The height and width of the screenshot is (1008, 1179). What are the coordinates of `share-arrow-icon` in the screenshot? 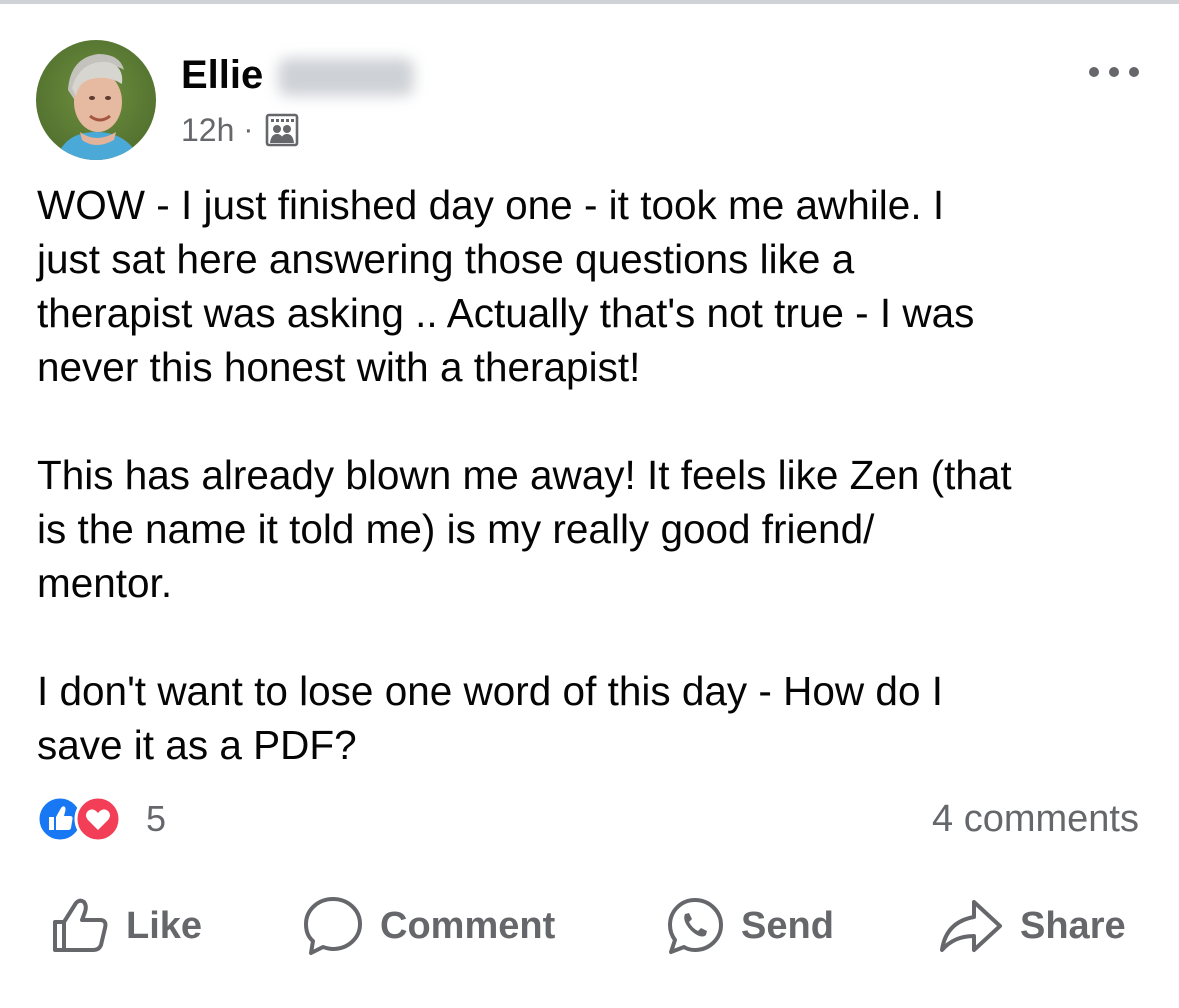 It's located at (971, 926).